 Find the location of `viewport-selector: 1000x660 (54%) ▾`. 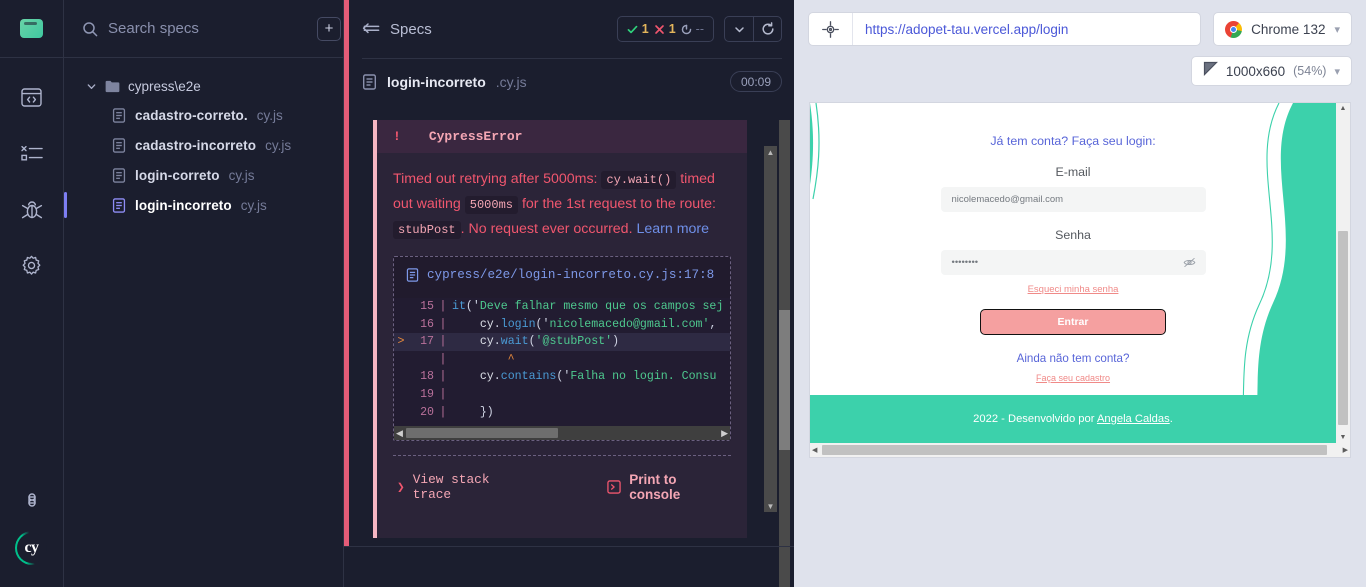

viewport-selector: 1000x660 (54%) ▾ is located at coordinates (1271, 71).